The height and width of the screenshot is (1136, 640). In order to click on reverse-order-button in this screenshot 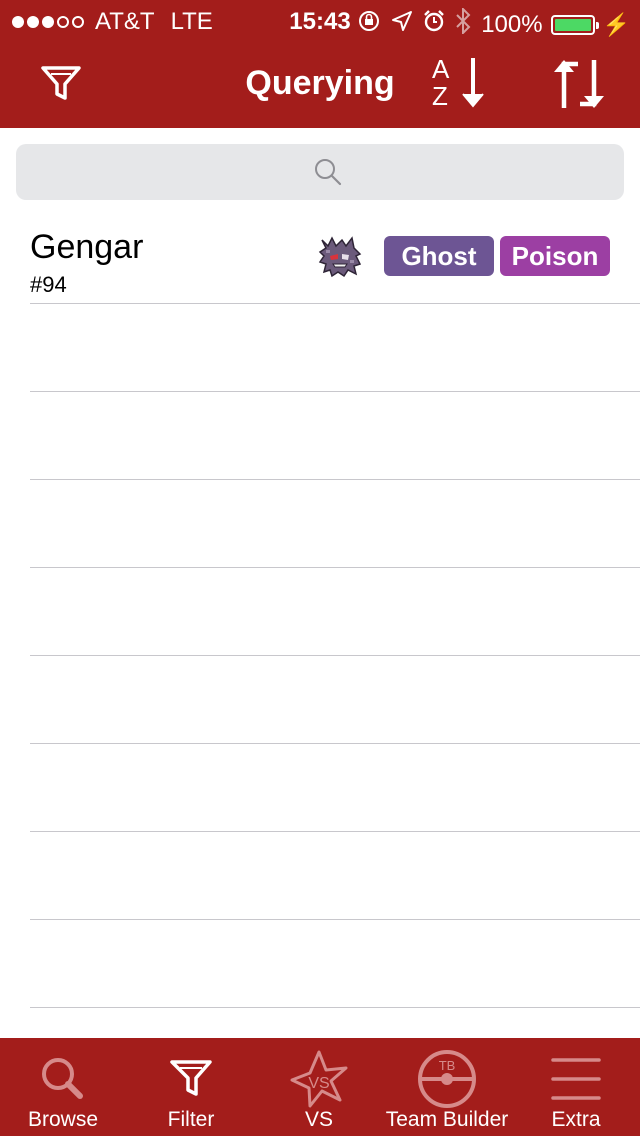, I will do `click(579, 84)`.